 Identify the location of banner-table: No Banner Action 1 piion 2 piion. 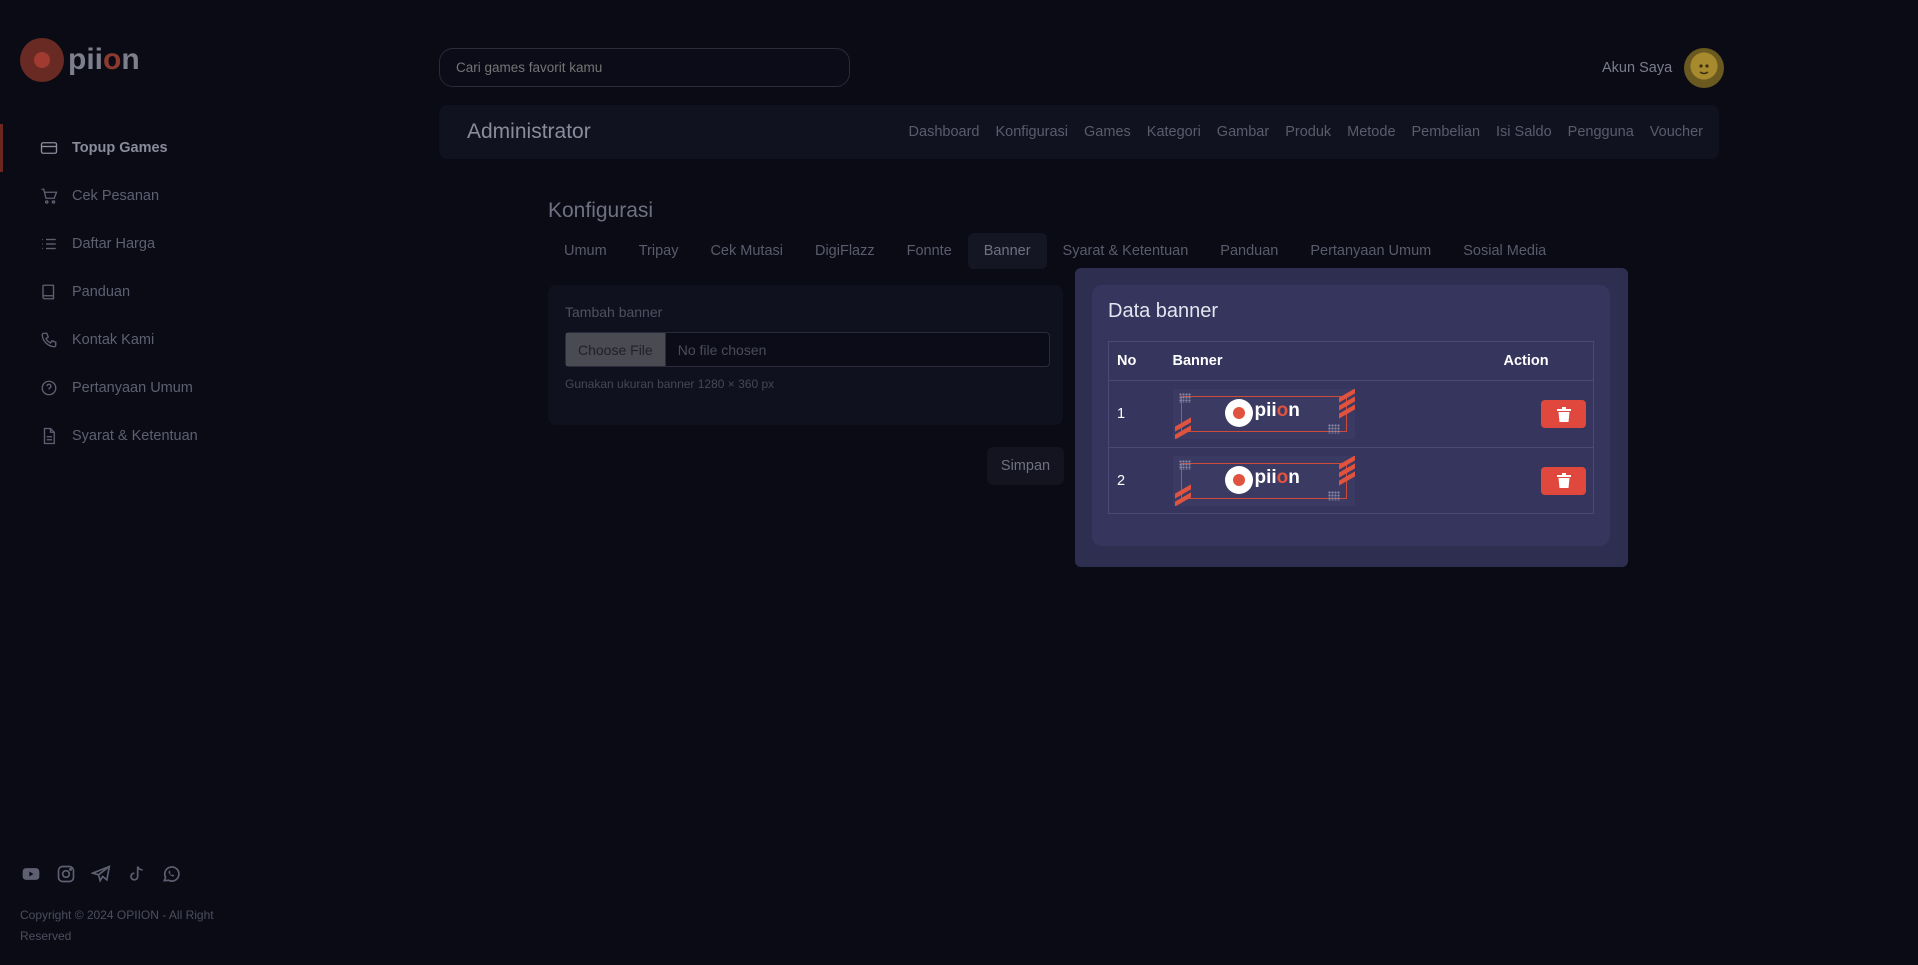
(1351, 427).